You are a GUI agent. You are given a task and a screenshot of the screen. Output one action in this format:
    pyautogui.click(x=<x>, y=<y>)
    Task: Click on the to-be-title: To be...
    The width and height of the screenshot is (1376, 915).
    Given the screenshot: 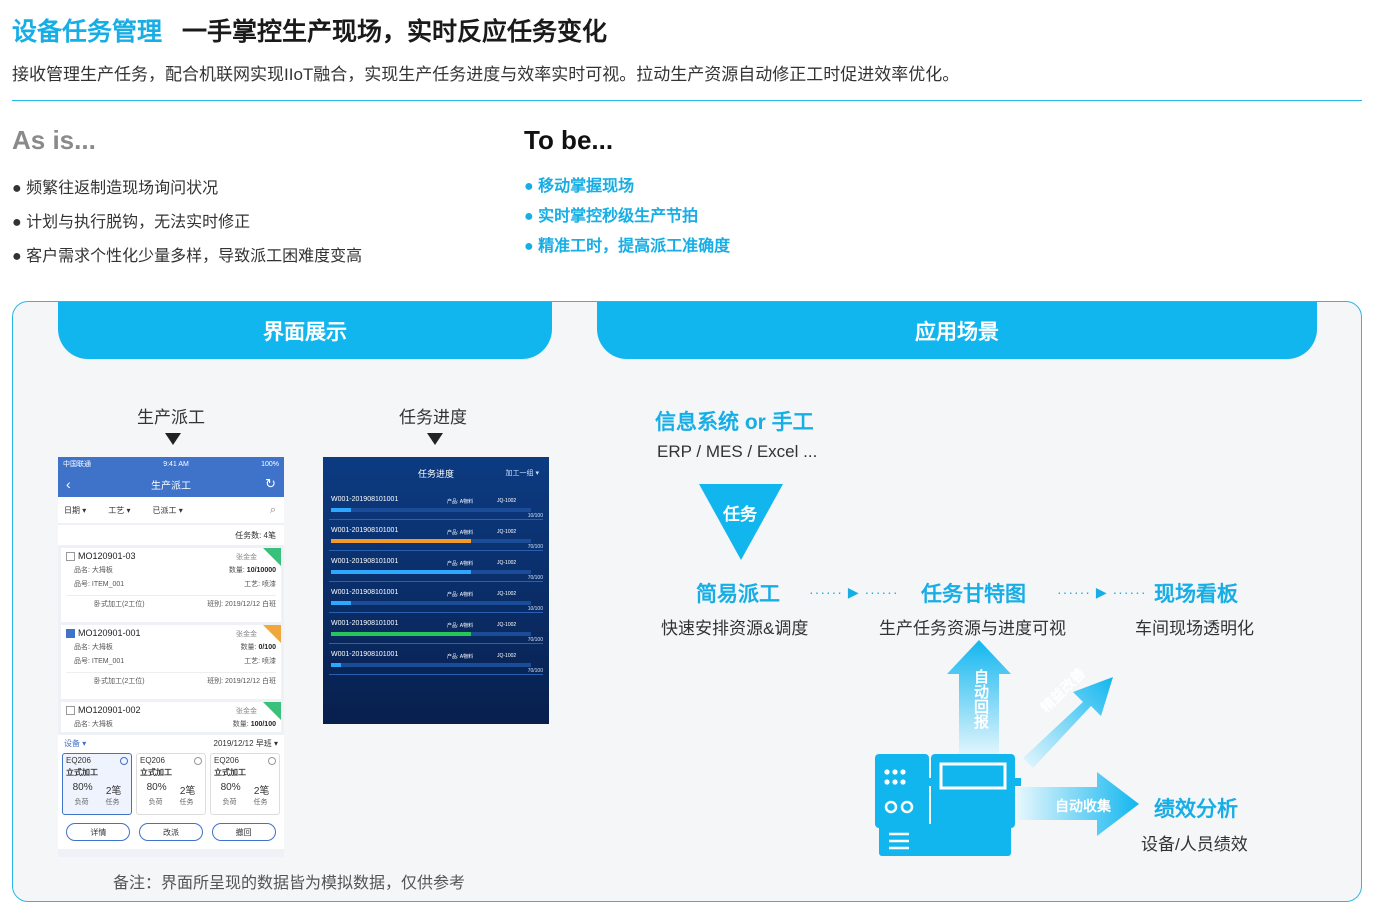 What is the action you would take?
    pyautogui.click(x=569, y=140)
    